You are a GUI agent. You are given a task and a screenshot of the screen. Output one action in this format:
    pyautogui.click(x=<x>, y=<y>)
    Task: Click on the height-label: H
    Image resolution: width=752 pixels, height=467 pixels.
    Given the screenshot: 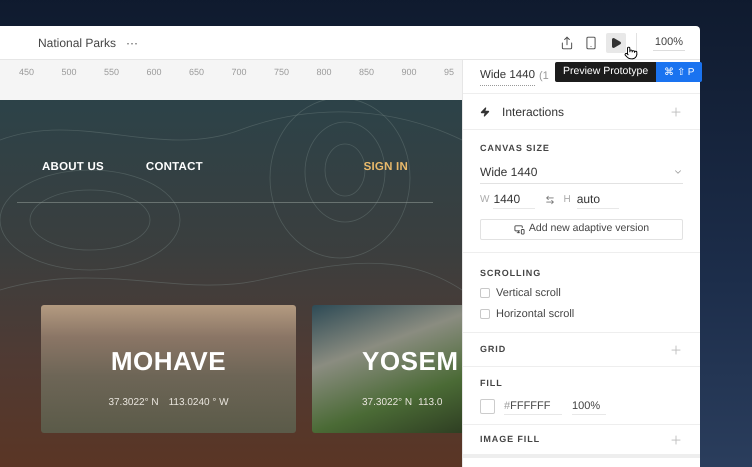 What is the action you would take?
    pyautogui.click(x=567, y=200)
    